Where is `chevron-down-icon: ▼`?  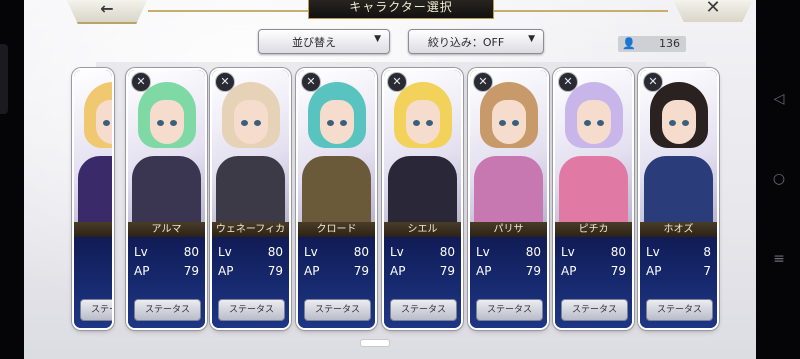
chevron-down-icon: ▼ is located at coordinates (531, 39).